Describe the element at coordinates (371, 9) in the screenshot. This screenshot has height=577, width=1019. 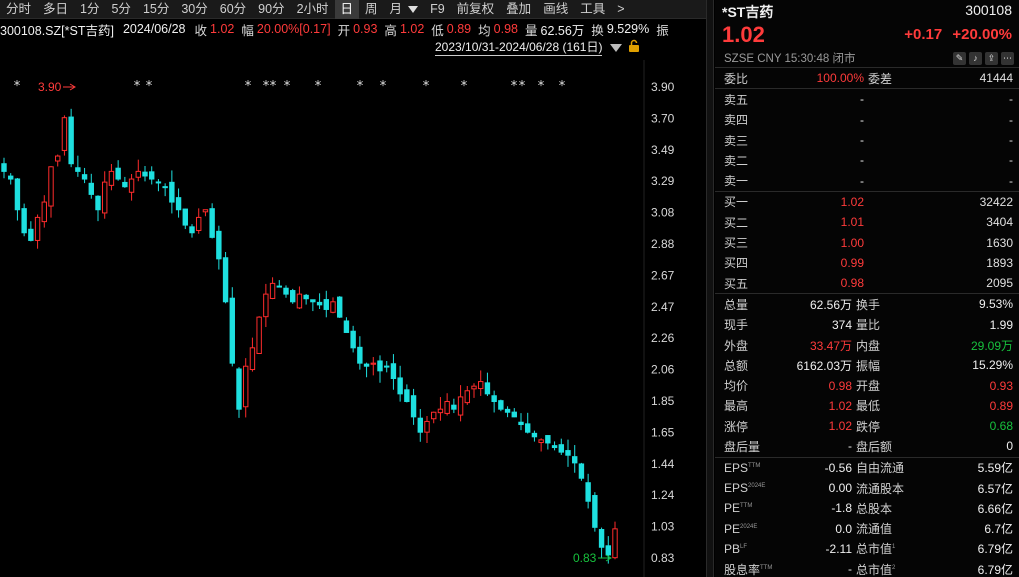
I see `period-tab: 周` at that location.